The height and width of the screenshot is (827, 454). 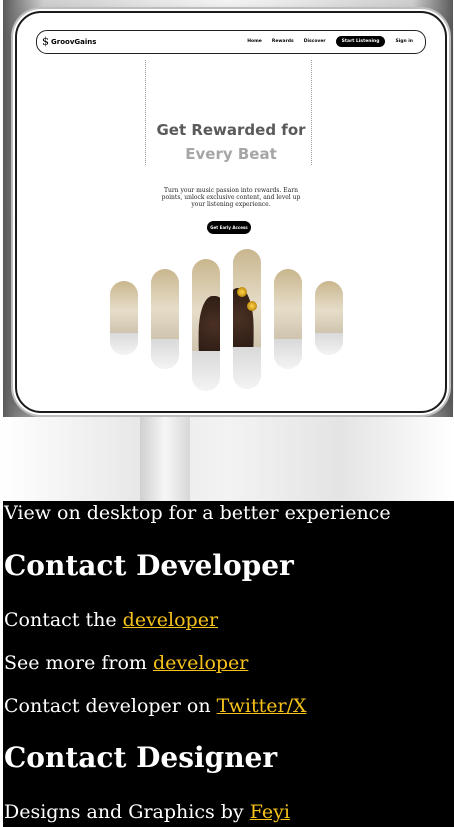 What do you see at coordinates (229, 227) in the screenshot?
I see `get-early-access-button: Get Early Access` at bounding box center [229, 227].